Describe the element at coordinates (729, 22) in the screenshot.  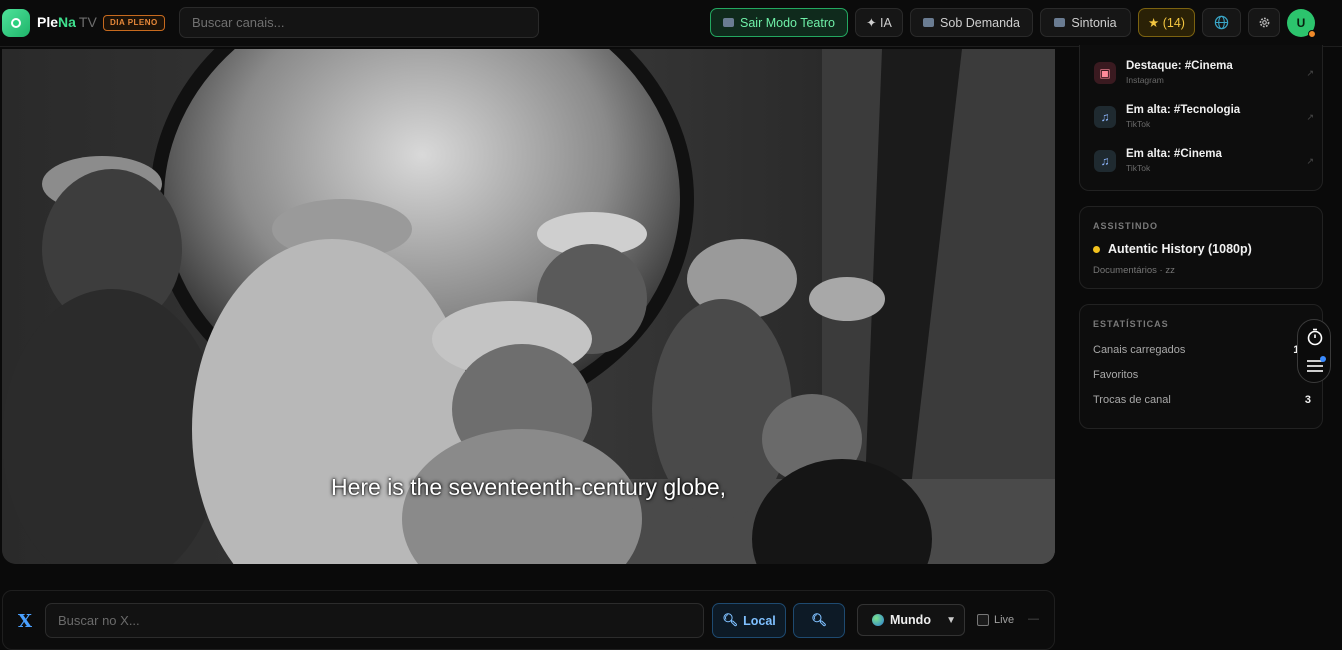
I see `theater-icon` at that location.